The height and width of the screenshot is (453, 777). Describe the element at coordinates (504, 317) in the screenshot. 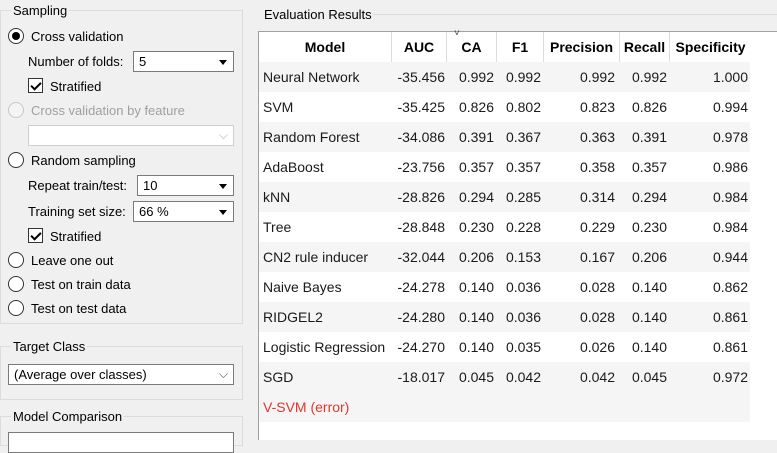

I see `table-row: RIDGEL2 -24.280 0.140 0.036 0.028 0.140 0.861` at that location.